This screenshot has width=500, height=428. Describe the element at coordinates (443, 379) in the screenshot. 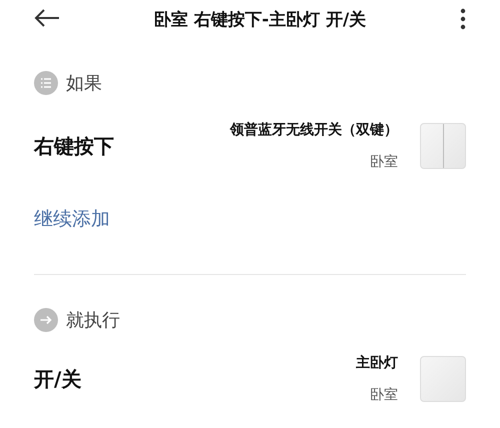

I see `light-panel-icon` at that location.